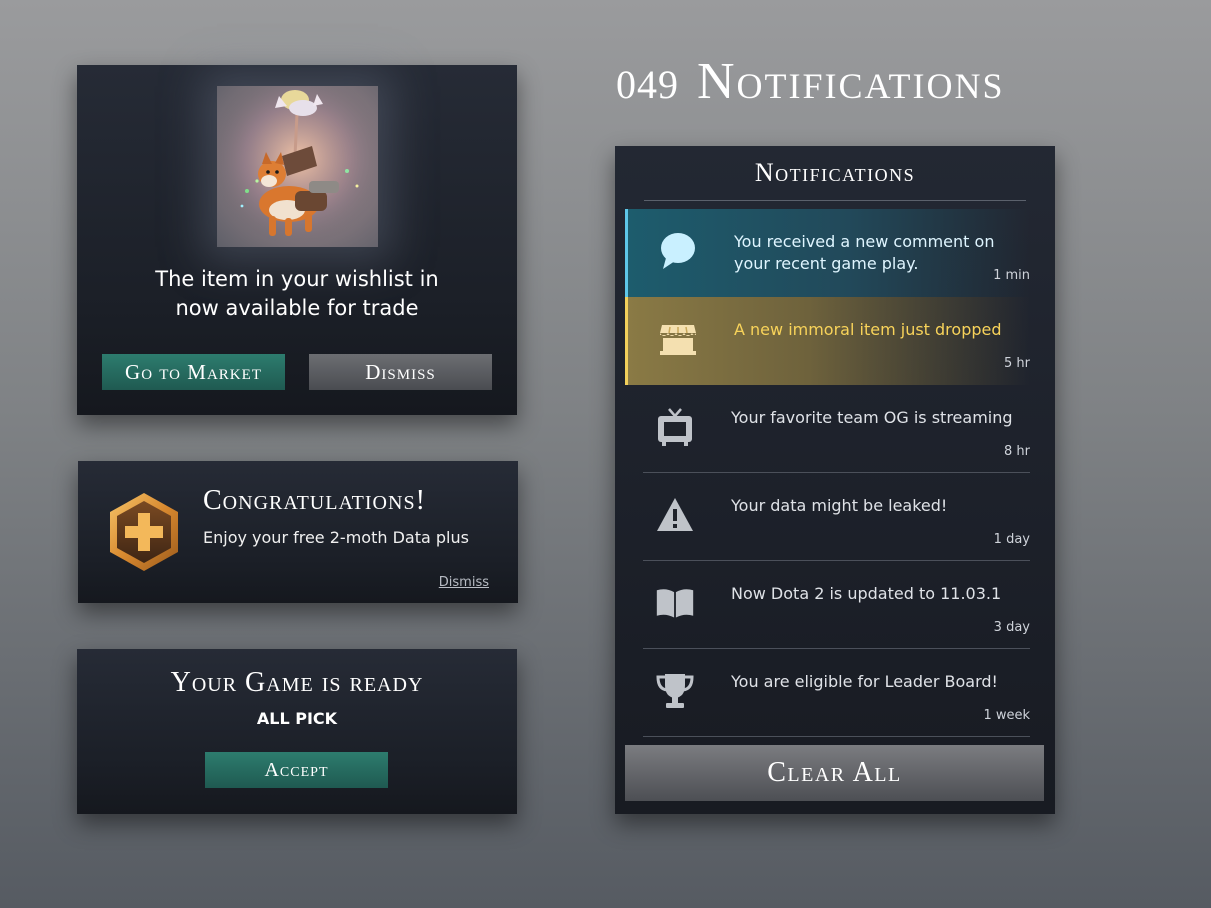  I want to click on notification-message: Your data might be leaked!, so click(839, 505).